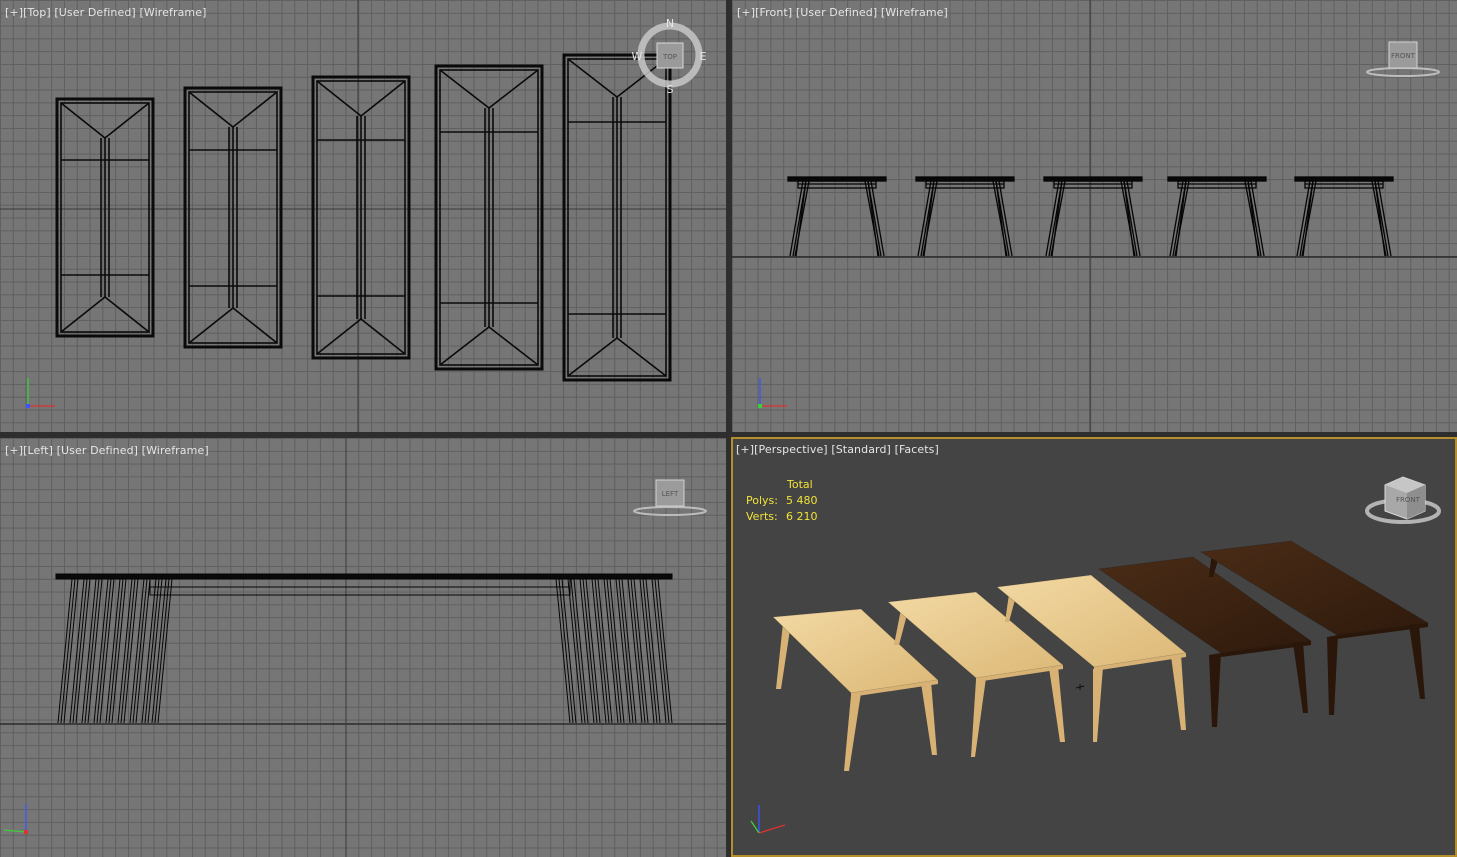  What do you see at coordinates (762, 516) in the screenshot?
I see `stats-verts-label: Verts:` at bounding box center [762, 516].